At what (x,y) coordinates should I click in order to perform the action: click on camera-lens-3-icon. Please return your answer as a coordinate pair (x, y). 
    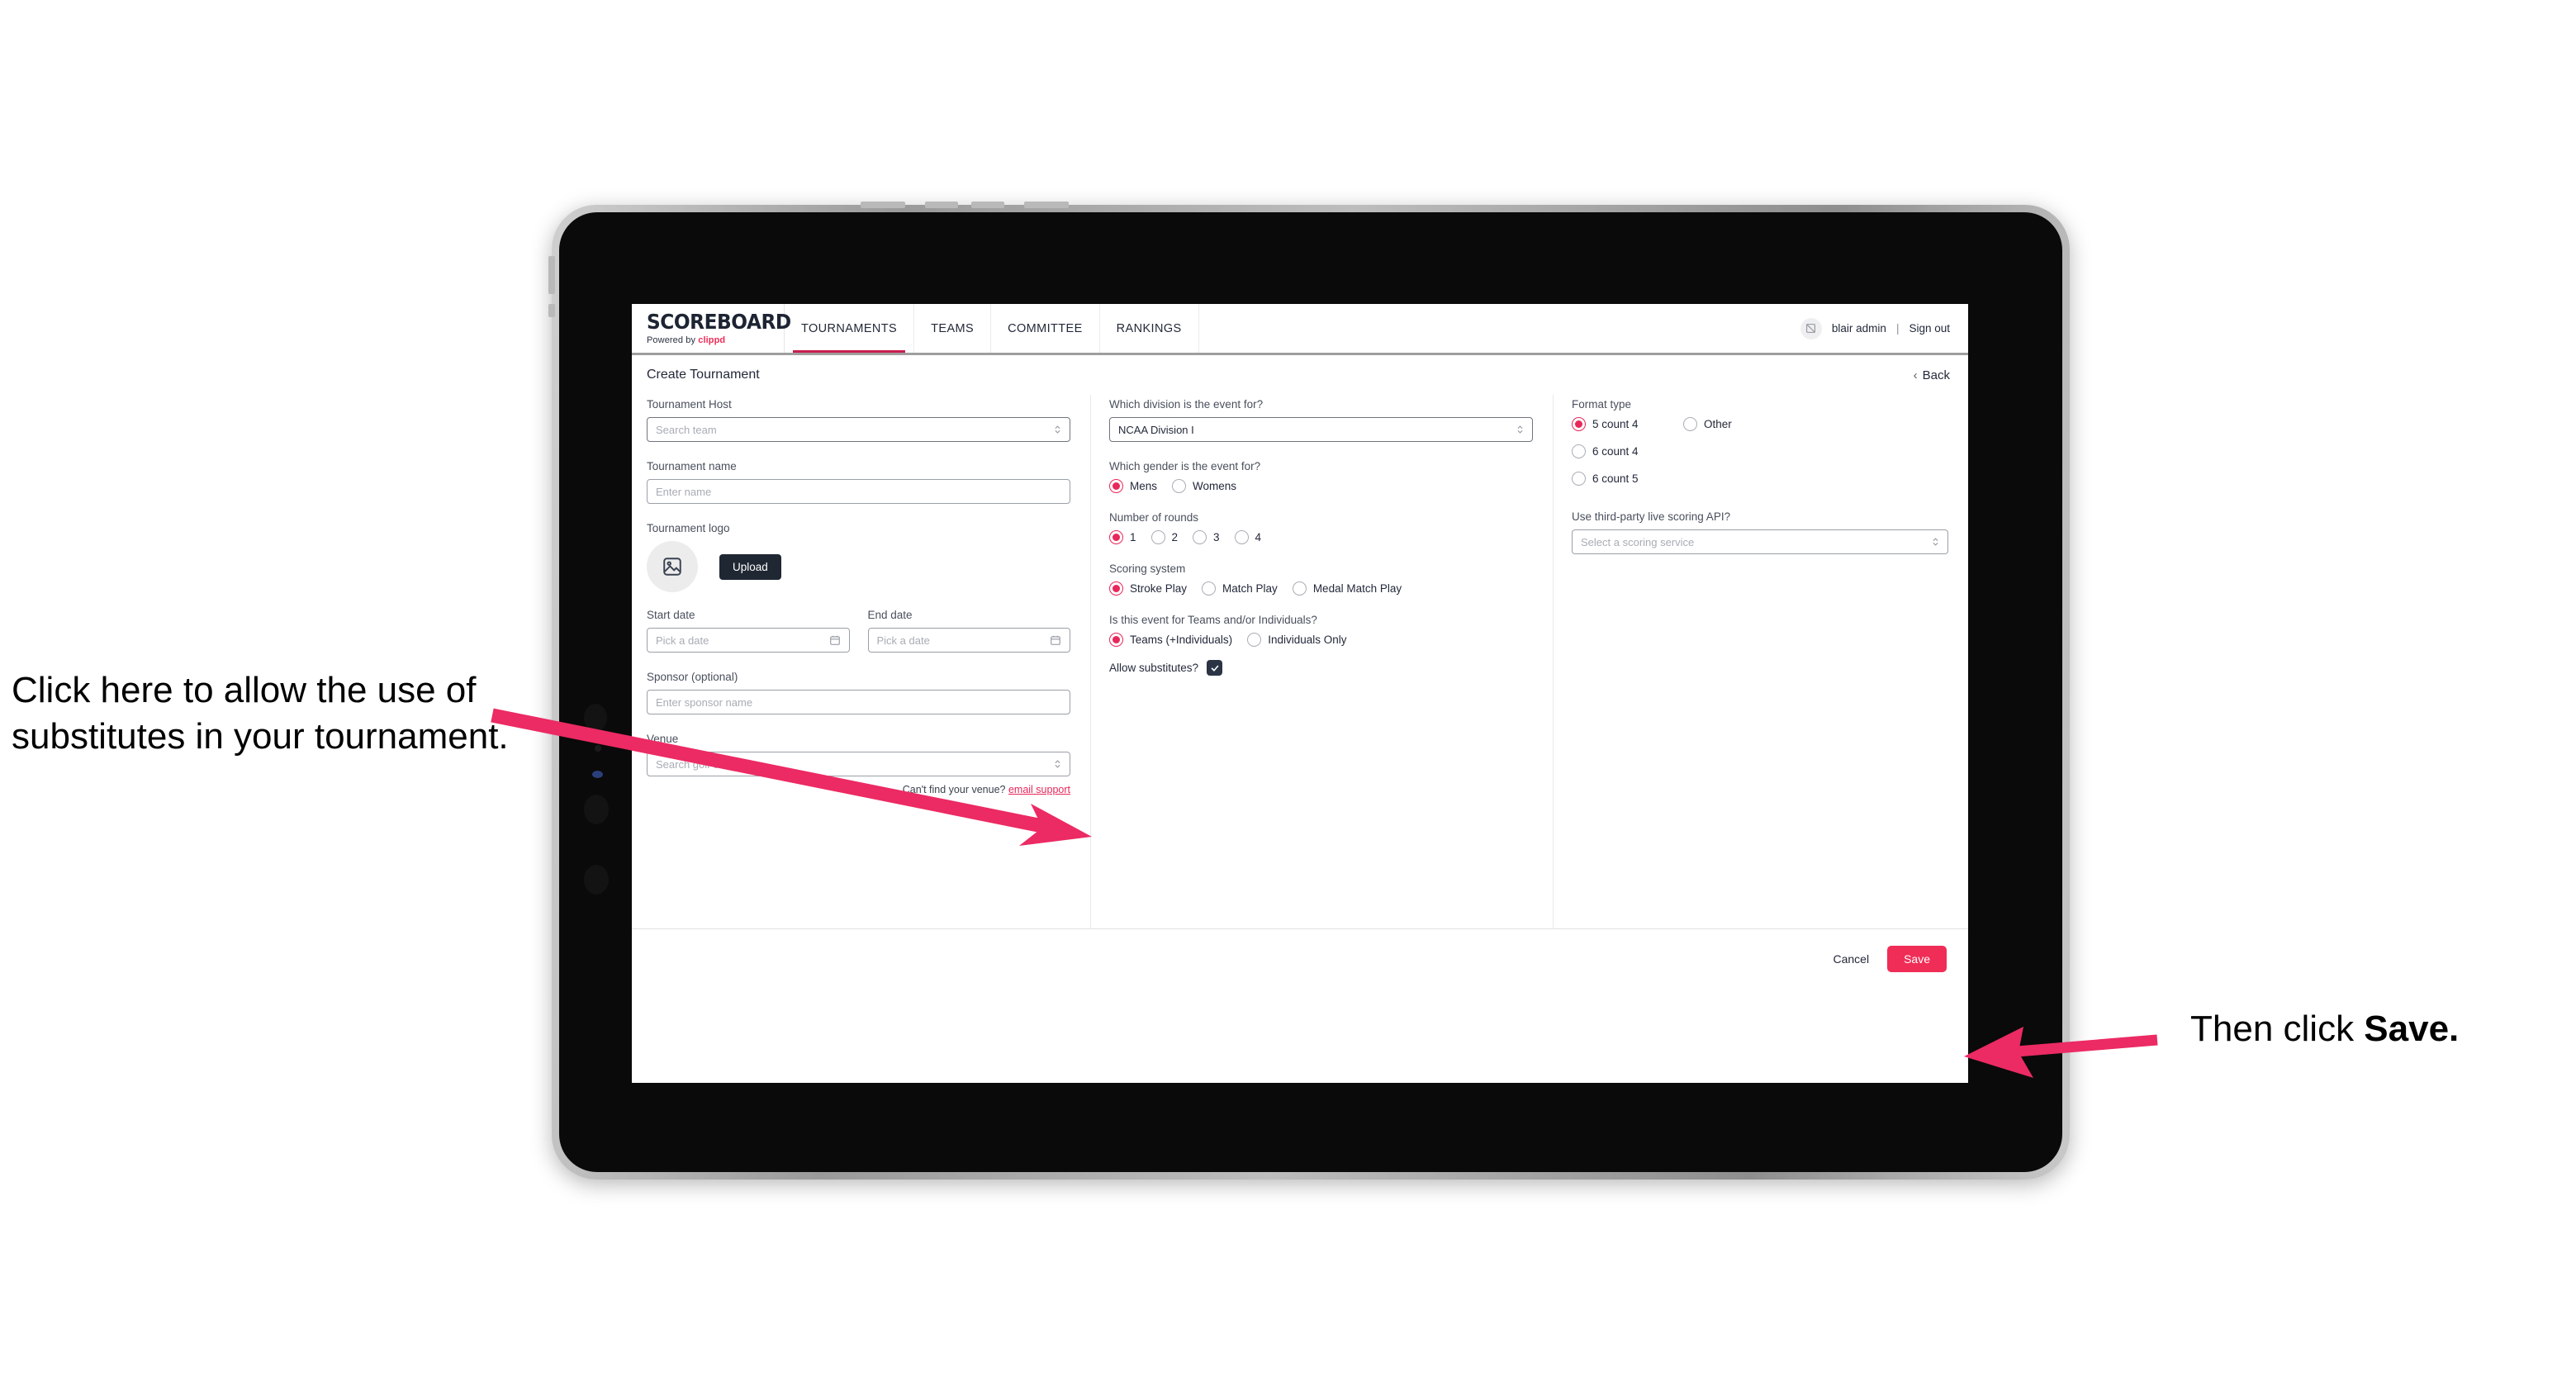
    Looking at the image, I should click on (596, 880).